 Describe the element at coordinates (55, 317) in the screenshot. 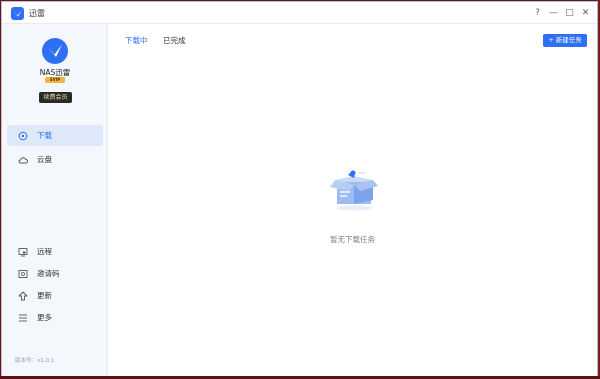

I see `sidebar-item-more: 更多` at that location.